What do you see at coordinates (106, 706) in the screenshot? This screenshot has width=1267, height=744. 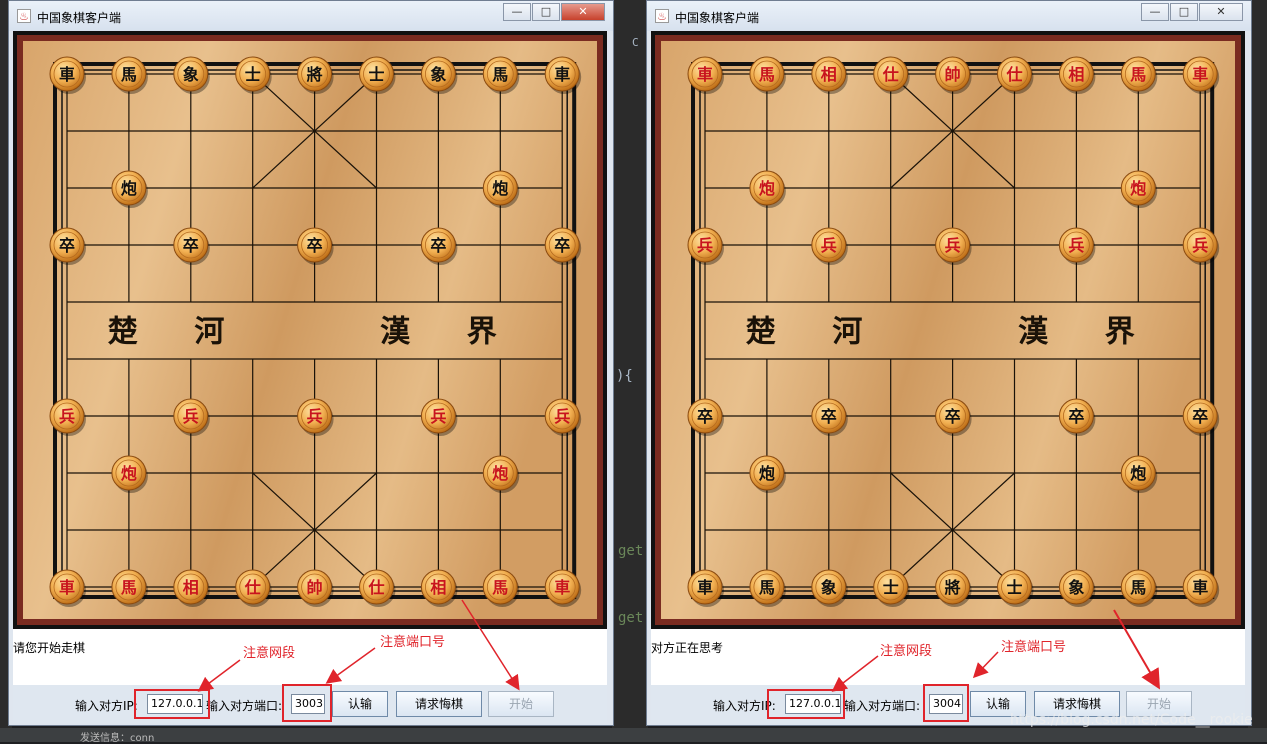 I see `ip-label: 输入对方IP:` at bounding box center [106, 706].